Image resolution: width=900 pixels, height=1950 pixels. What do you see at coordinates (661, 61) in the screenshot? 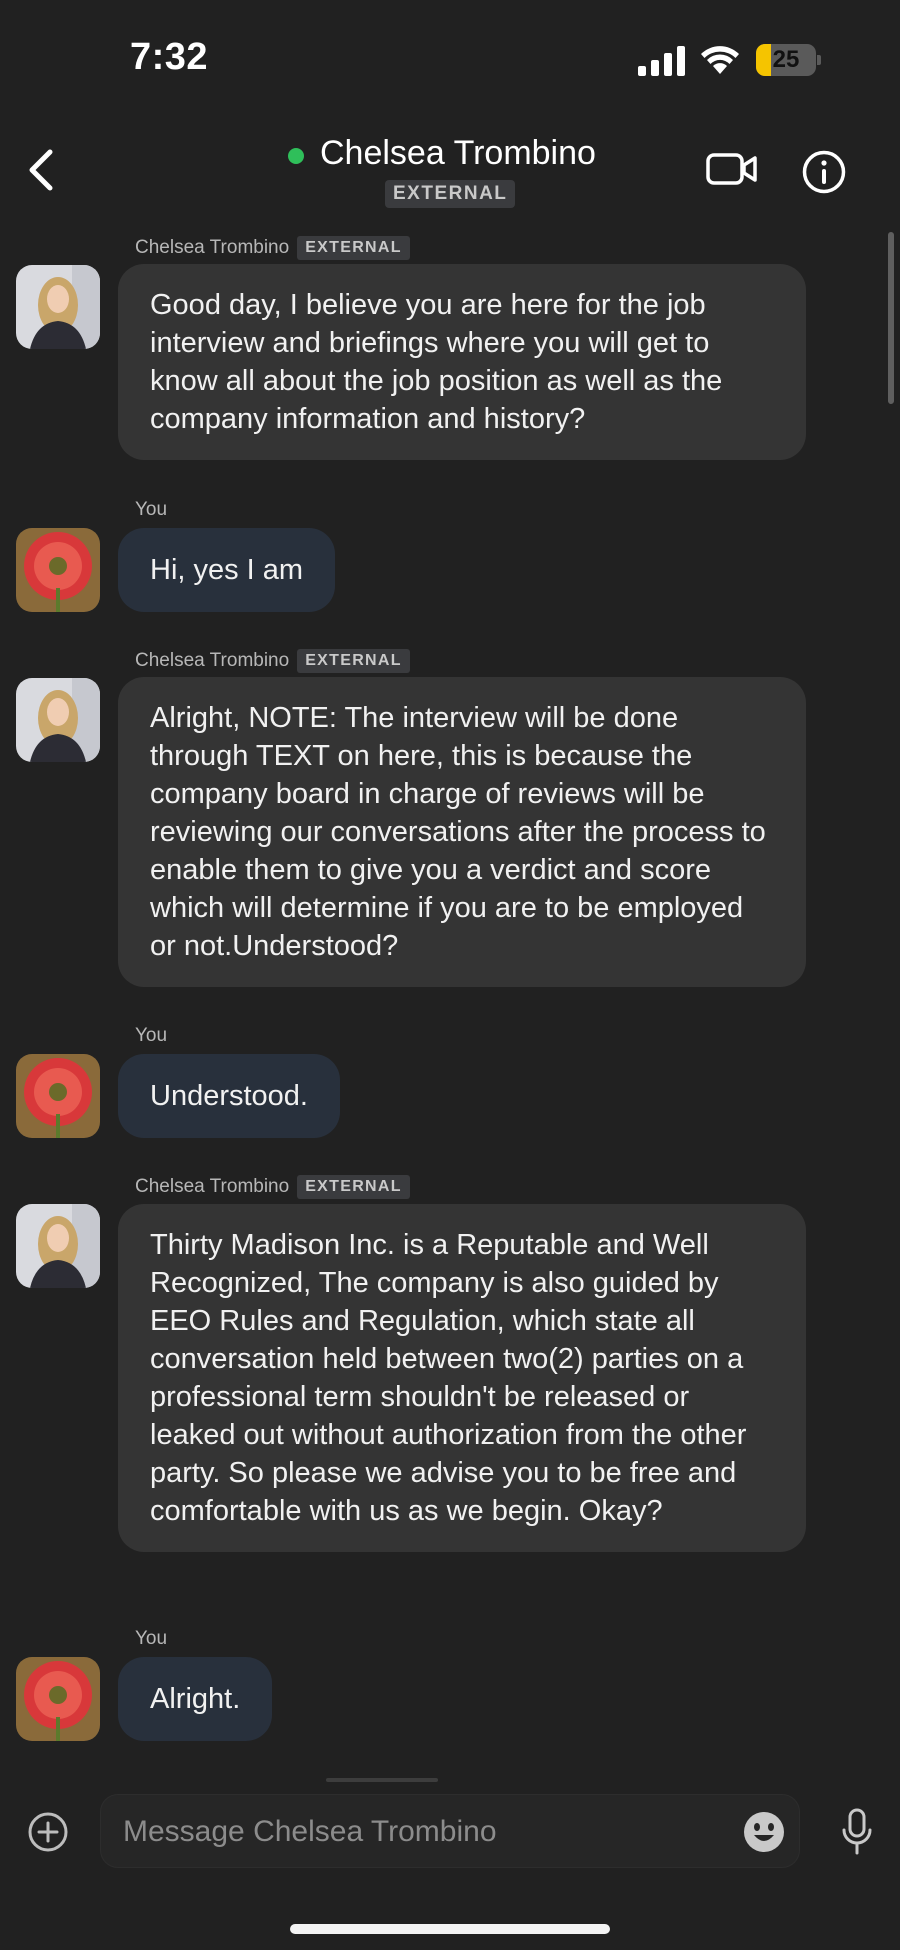
I see `cellular-signal-icon` at bounding box center [661, 61].